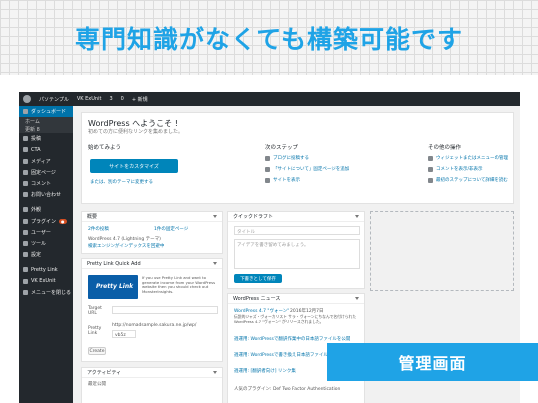 The width and height of the screenshot is (538, 403). Describe the element at coordinates (36, 255) in the screenshot. I see `sidebar-item-label: 設定` at that location.